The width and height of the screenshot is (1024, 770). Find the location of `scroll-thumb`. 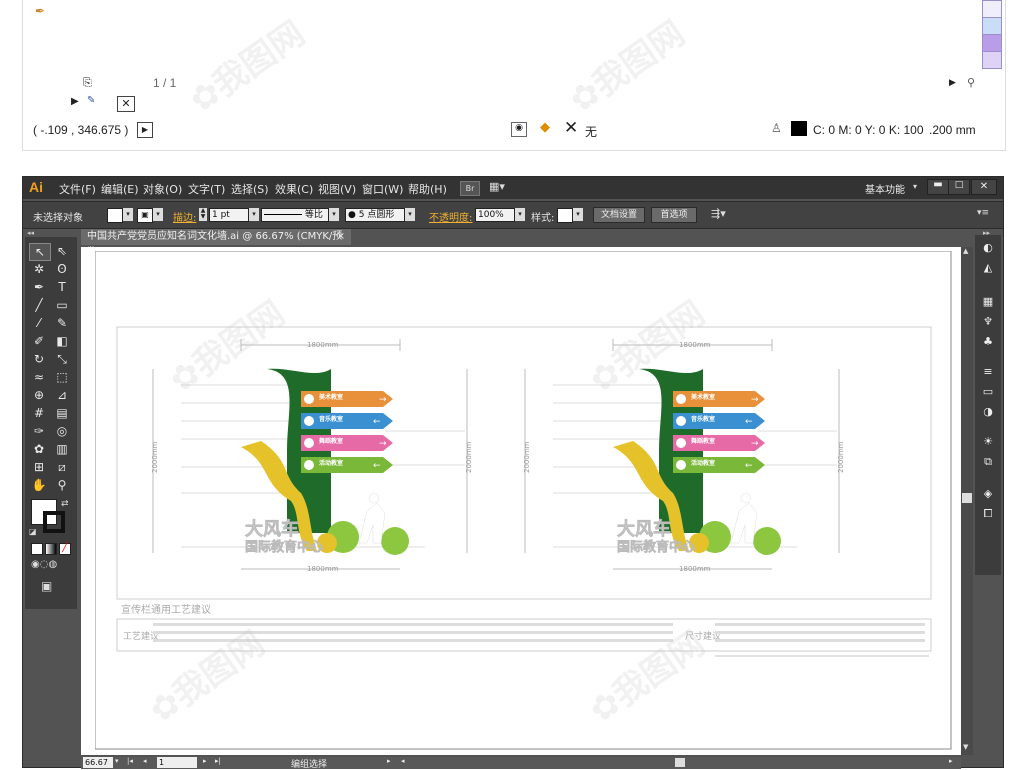

scroll-thumb is located at coordinates (967, 498).